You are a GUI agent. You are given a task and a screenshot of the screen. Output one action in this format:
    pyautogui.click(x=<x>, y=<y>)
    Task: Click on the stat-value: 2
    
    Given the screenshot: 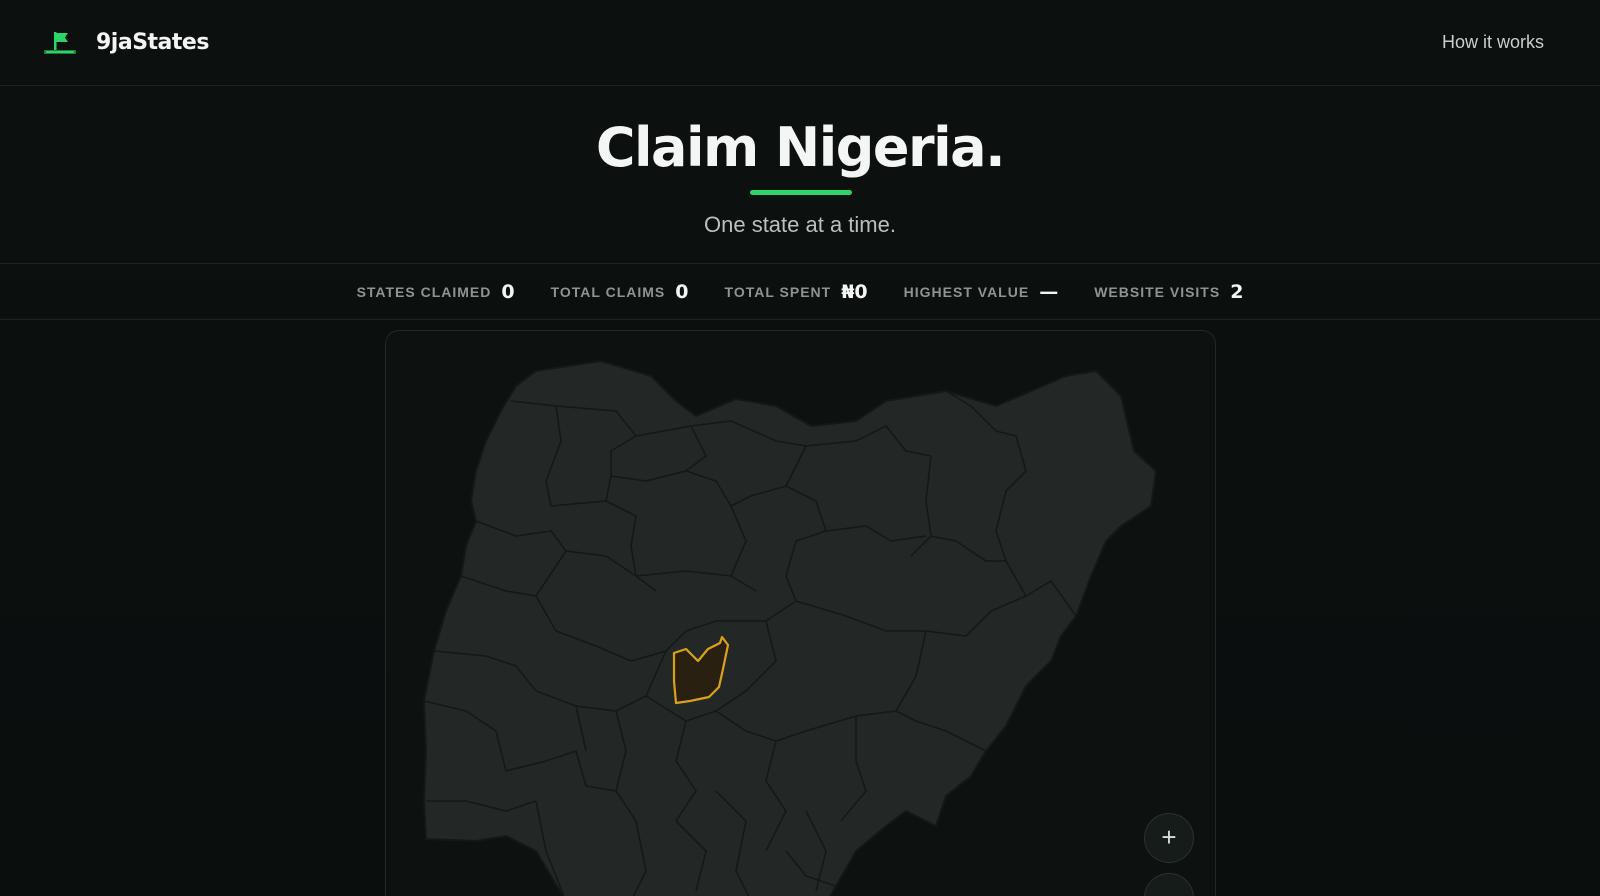 What is the action you would take?
    pyautogui.click(x=1237, y=291)
    